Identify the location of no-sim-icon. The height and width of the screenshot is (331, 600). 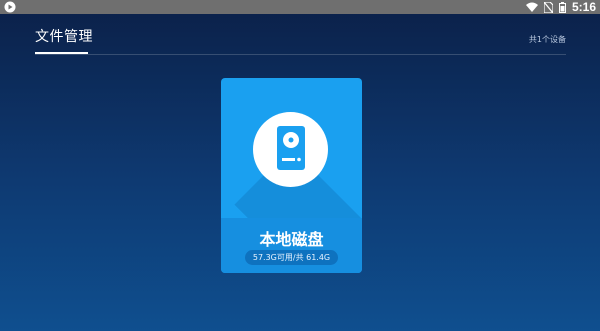
(548, 7).